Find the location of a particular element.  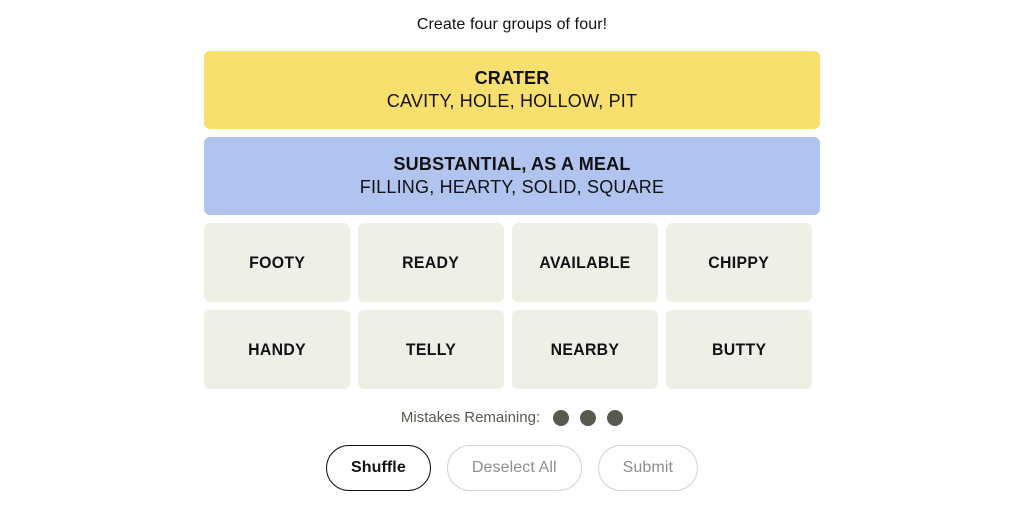

tile-label: AVAILABLE is located at coordinates (585, 262).